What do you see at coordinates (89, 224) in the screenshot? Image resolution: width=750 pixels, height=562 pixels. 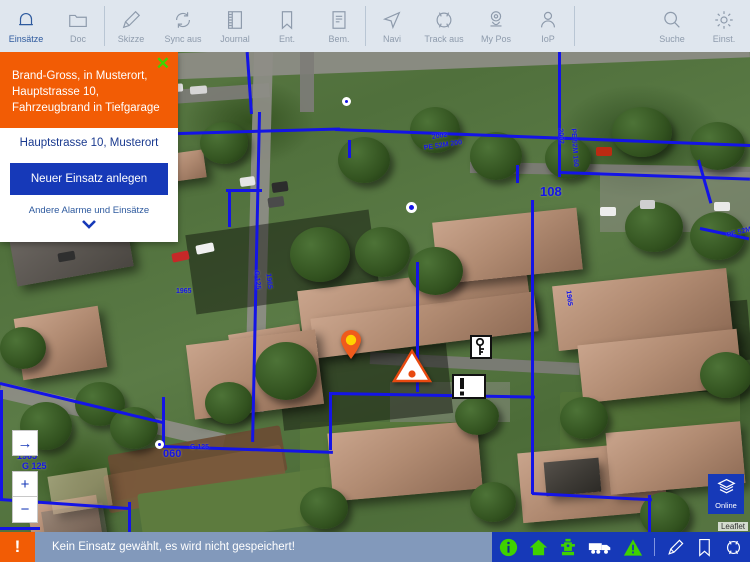 I see `chevron-down-icon` at bounding box center [89, 224].